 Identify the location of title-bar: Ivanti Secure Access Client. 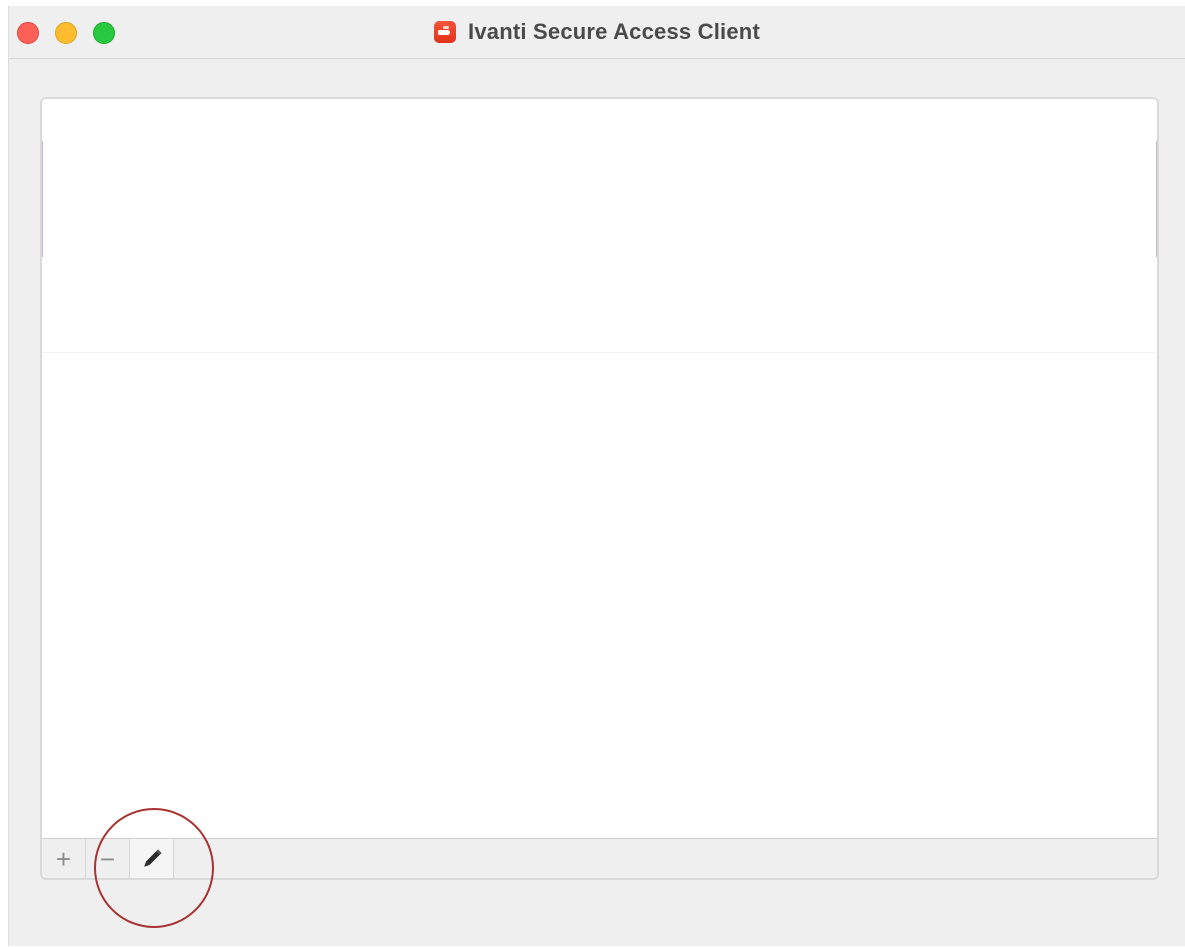
(597, 32).